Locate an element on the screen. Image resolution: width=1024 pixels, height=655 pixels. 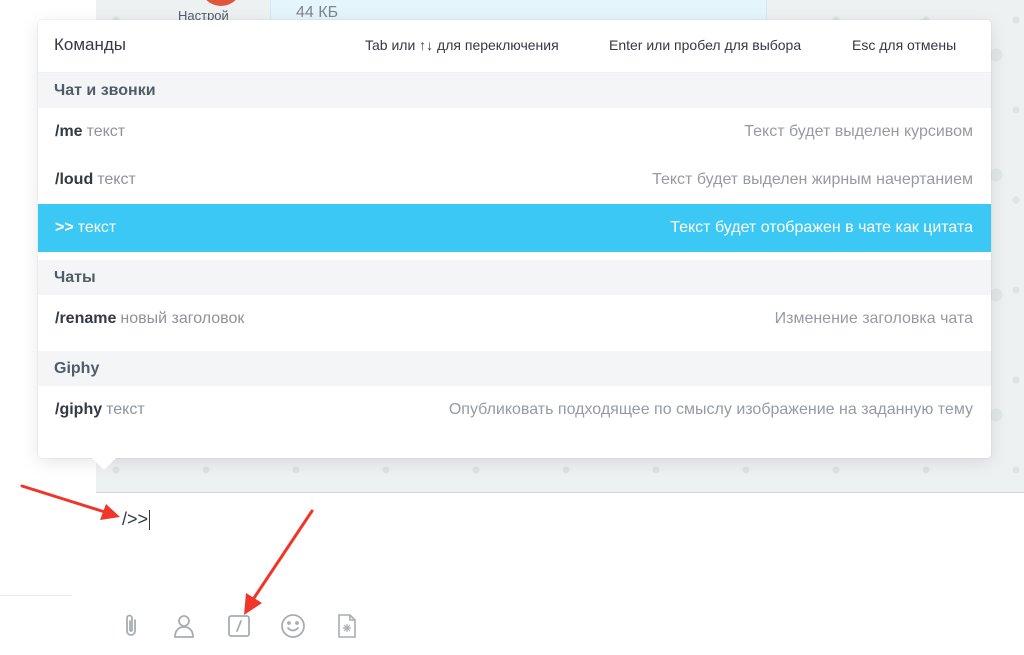
hint-select: Enter или пробел для выбора is located at coordinates (705, 45).